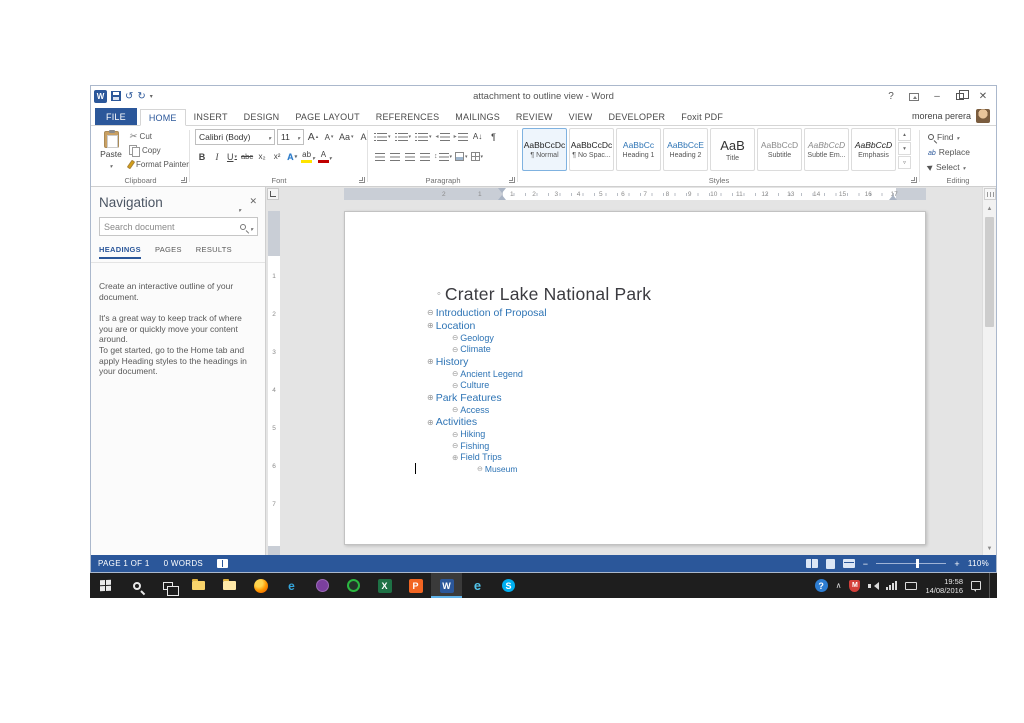 The image size is (1024, 723). Describe the element at coordinates (635, 312) in the screenshot. I see `outline-heading: ⊖ Introduction of Proposal` at that location.